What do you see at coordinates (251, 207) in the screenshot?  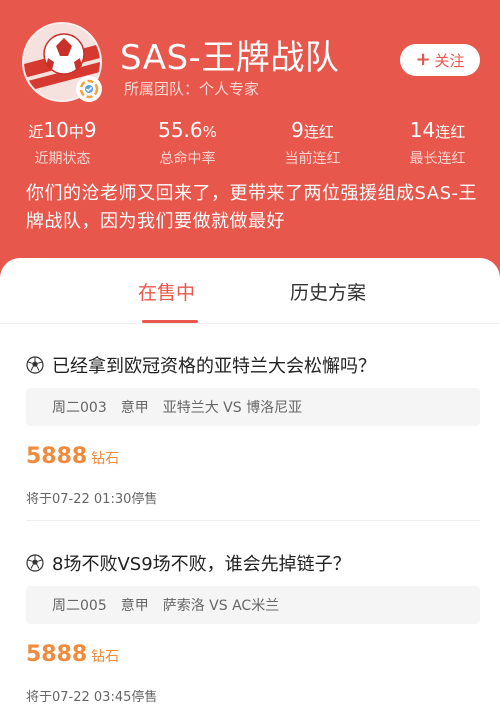 I see `team-description: 你们的沧老师又回来了，更带来了两位强援组成SAS-王牌战队，因为我们要做就做最好` at bounding box center [251, 207].